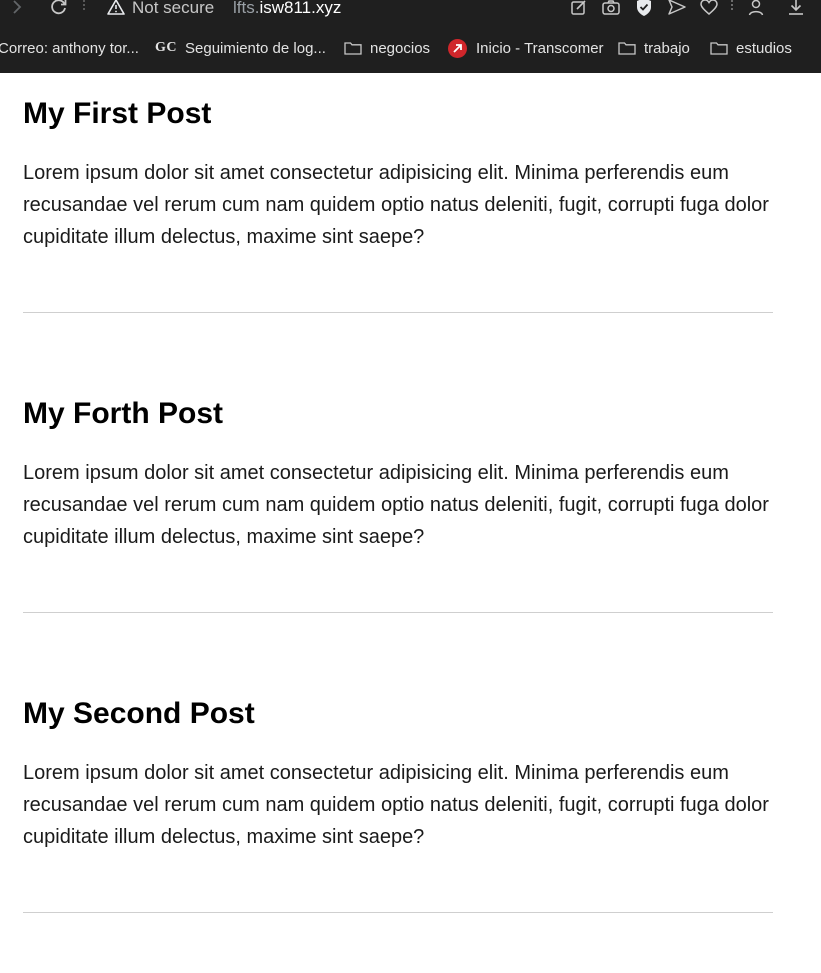  Describe the element at coordinates (116, 9) in the screenshot. I see `warning-icon` at that location.